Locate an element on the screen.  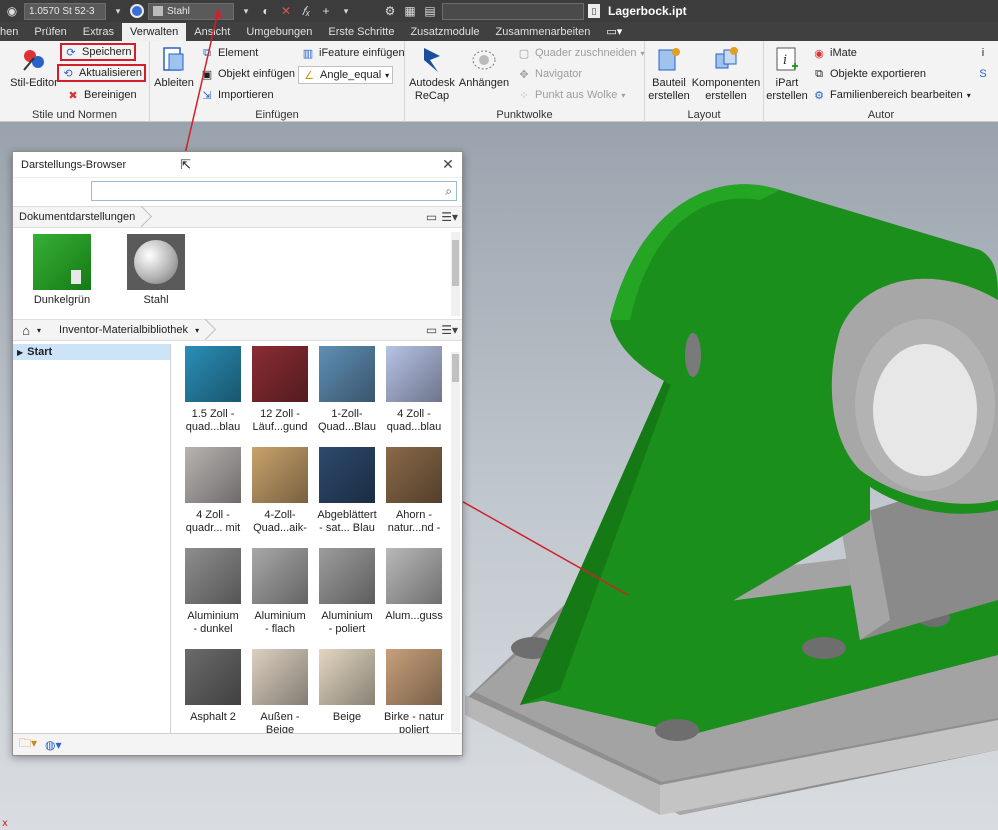
tree-start-label: Start is located at coordinates (40, 352).